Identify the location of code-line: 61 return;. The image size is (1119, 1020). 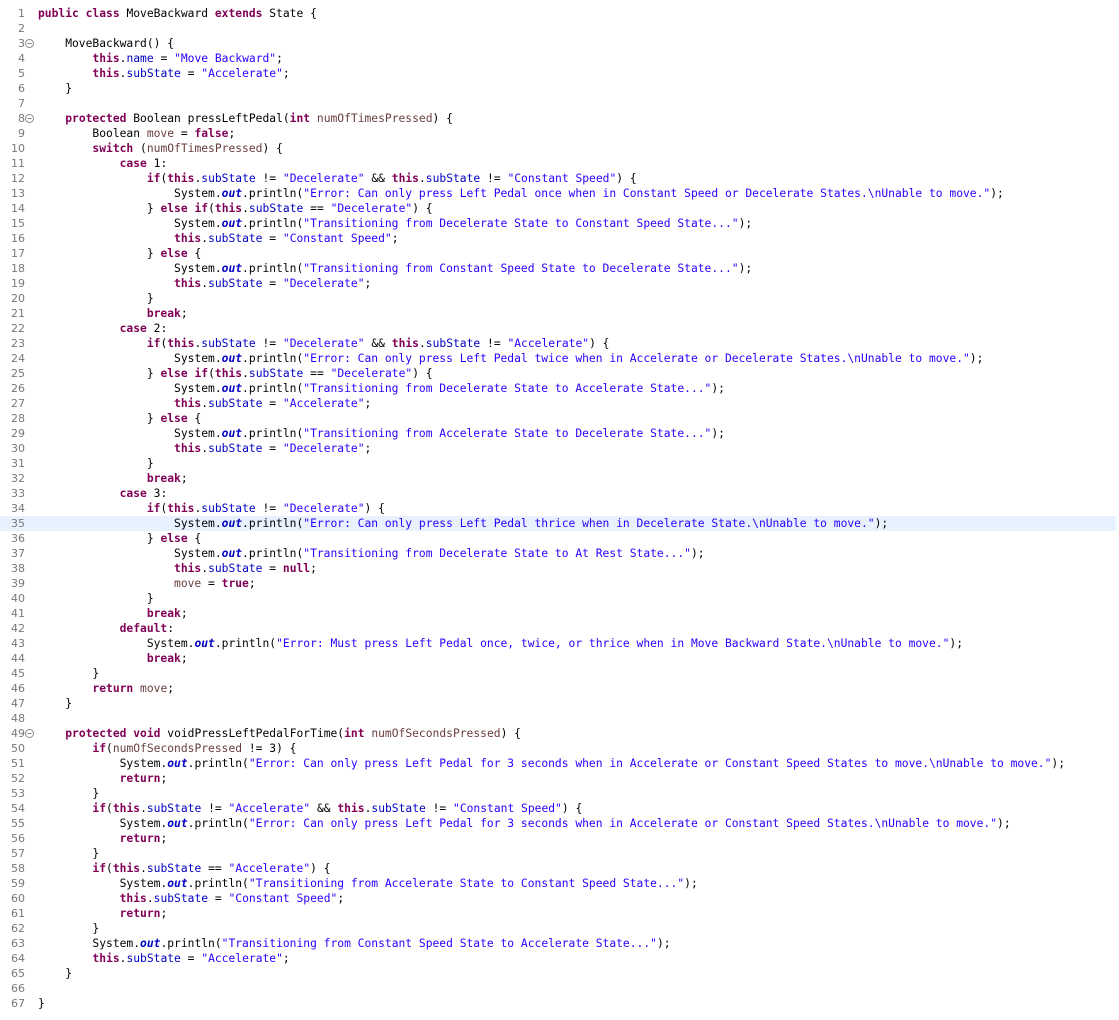
(559, 913).